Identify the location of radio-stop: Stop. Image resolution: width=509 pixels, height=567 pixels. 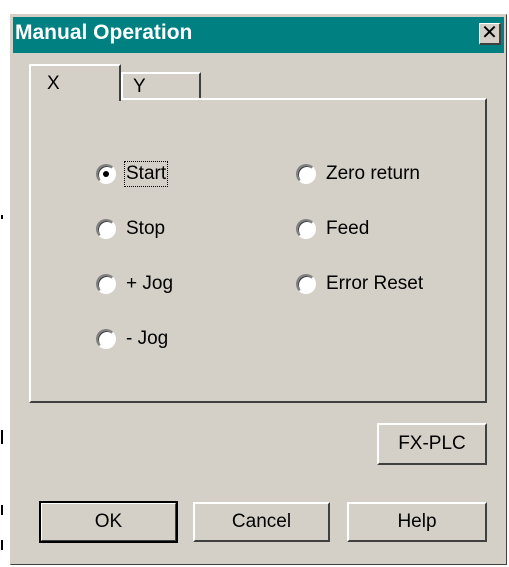
(130, 229).